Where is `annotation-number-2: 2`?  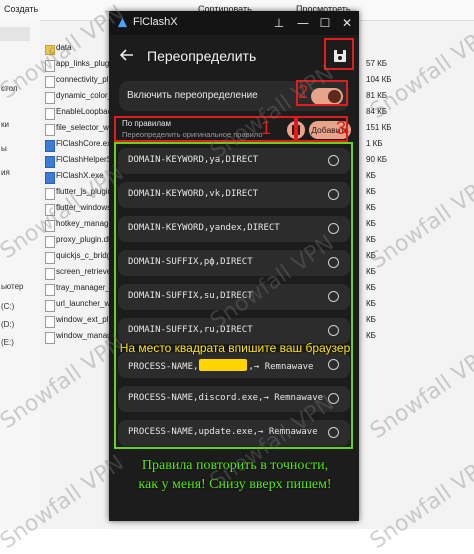 annotation-number-2: 2 is located at coordinates (303, 92).